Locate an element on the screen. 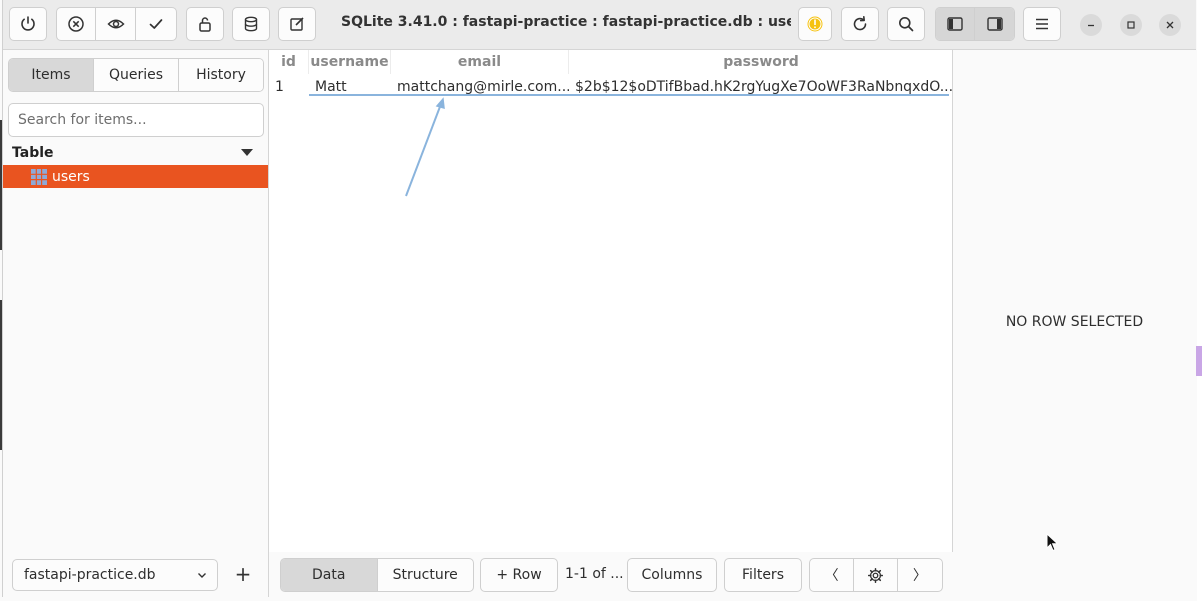 This screenshot has width=1202, height=601. section-header-table: Table is located at coordinates (137, 155).